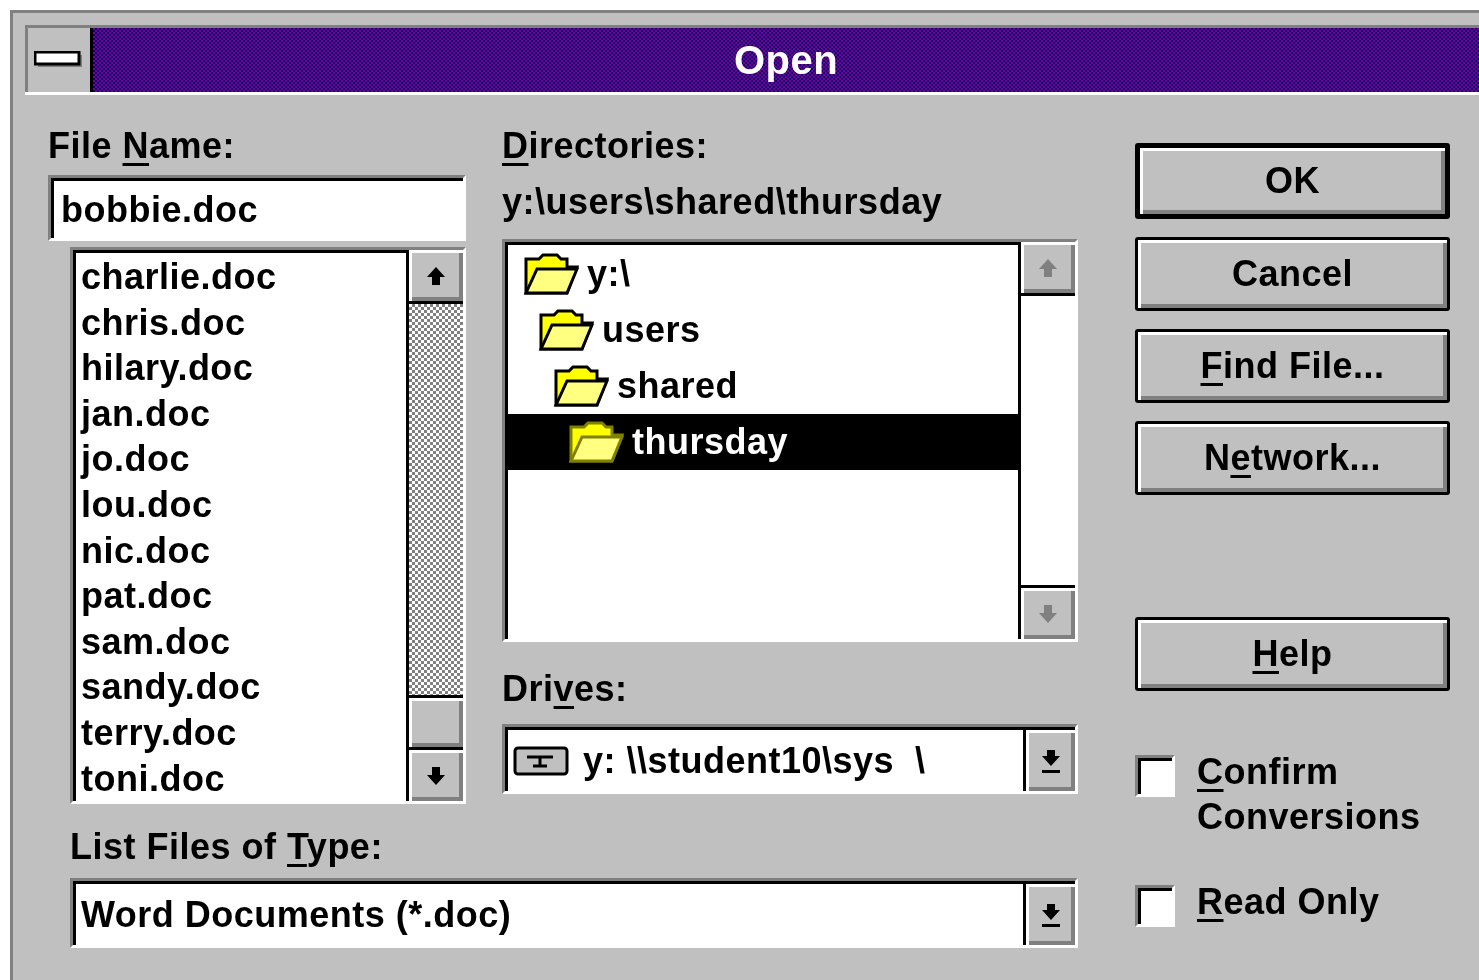 The height and width of the screenshot is (980, 1479). Describe the element at coordinates (243, 778) in the screenshot. I see `file-item: toni.doc` at that location.